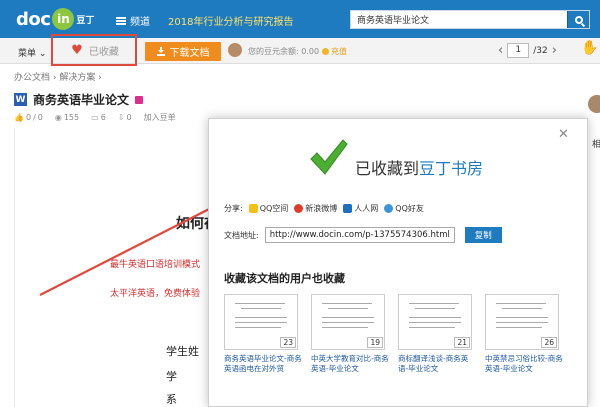  I want to click on success-brand-link: 豆丁书房, so click(451, 168).